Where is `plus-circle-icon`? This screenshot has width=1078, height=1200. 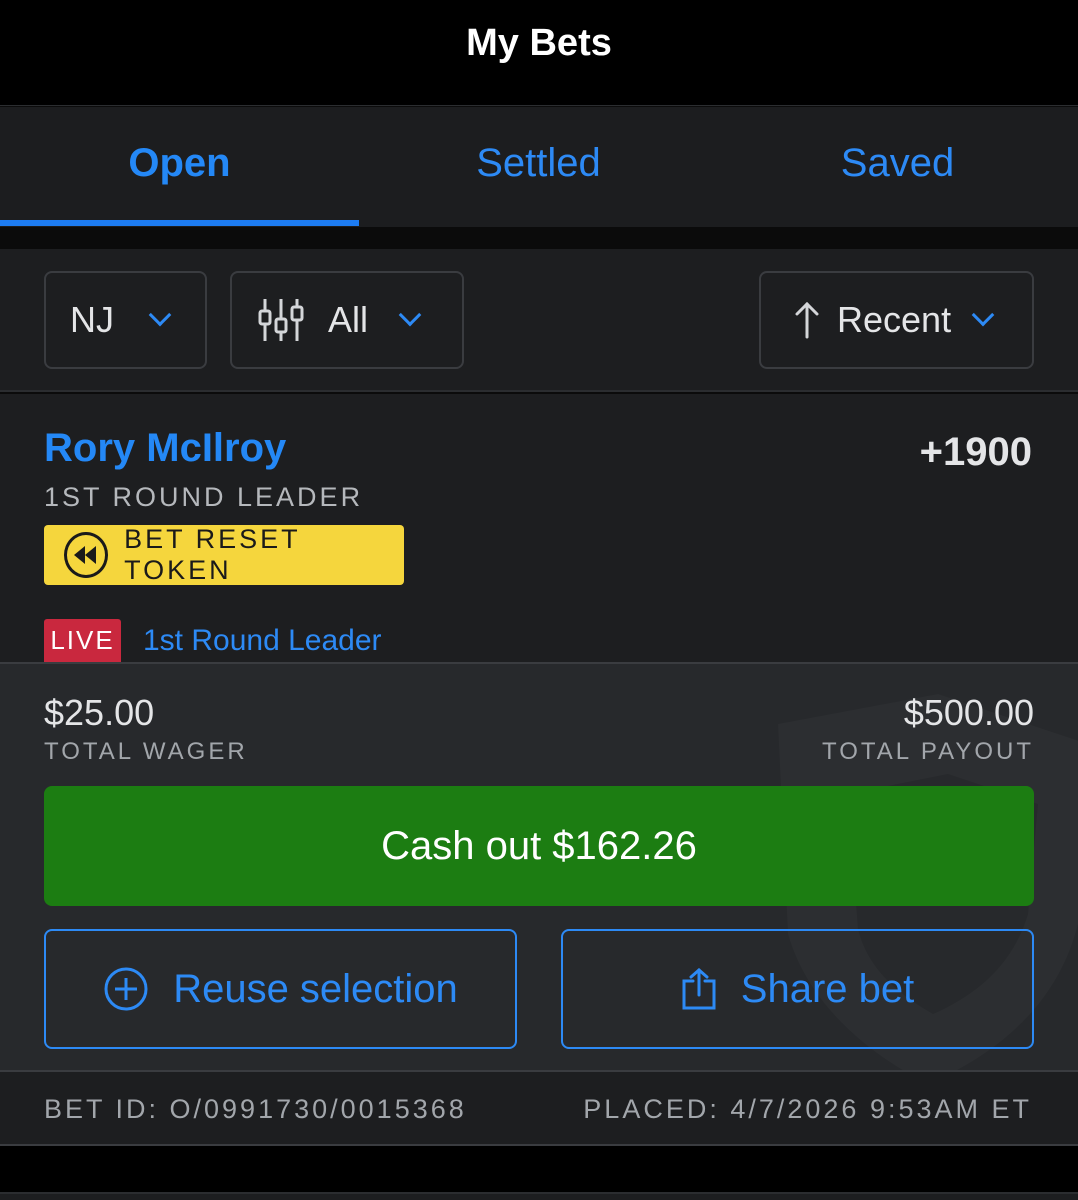 plus-circle-icon is located at coordinates (126, 989).